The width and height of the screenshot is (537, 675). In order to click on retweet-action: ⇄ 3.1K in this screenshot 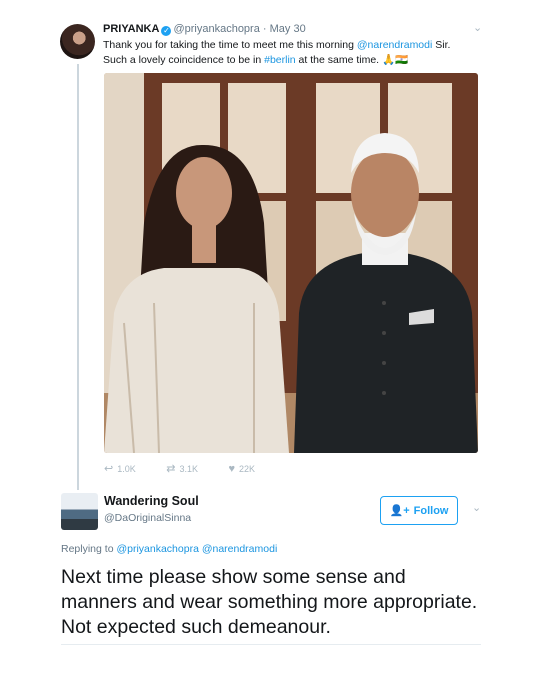, I will do `click(182, 468)`.